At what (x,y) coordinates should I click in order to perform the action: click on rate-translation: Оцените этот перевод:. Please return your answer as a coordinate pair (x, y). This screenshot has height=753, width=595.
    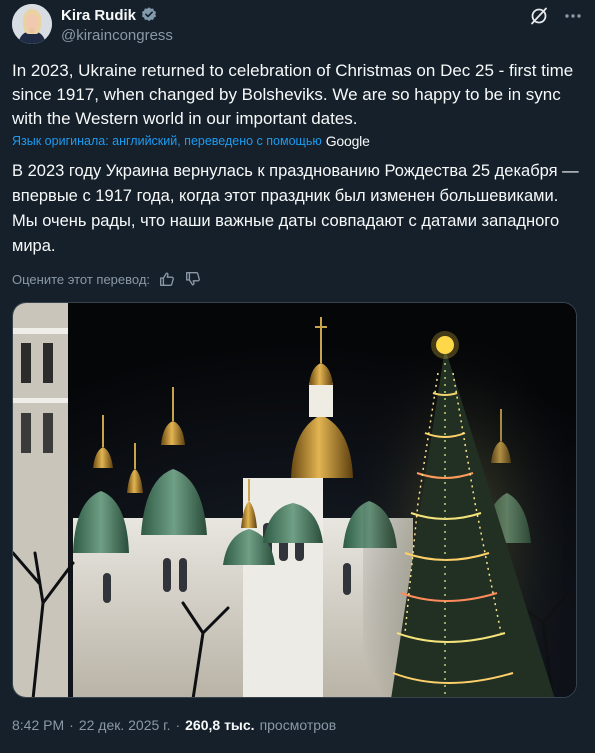
    Looking at the image, I should click on (107, 279).